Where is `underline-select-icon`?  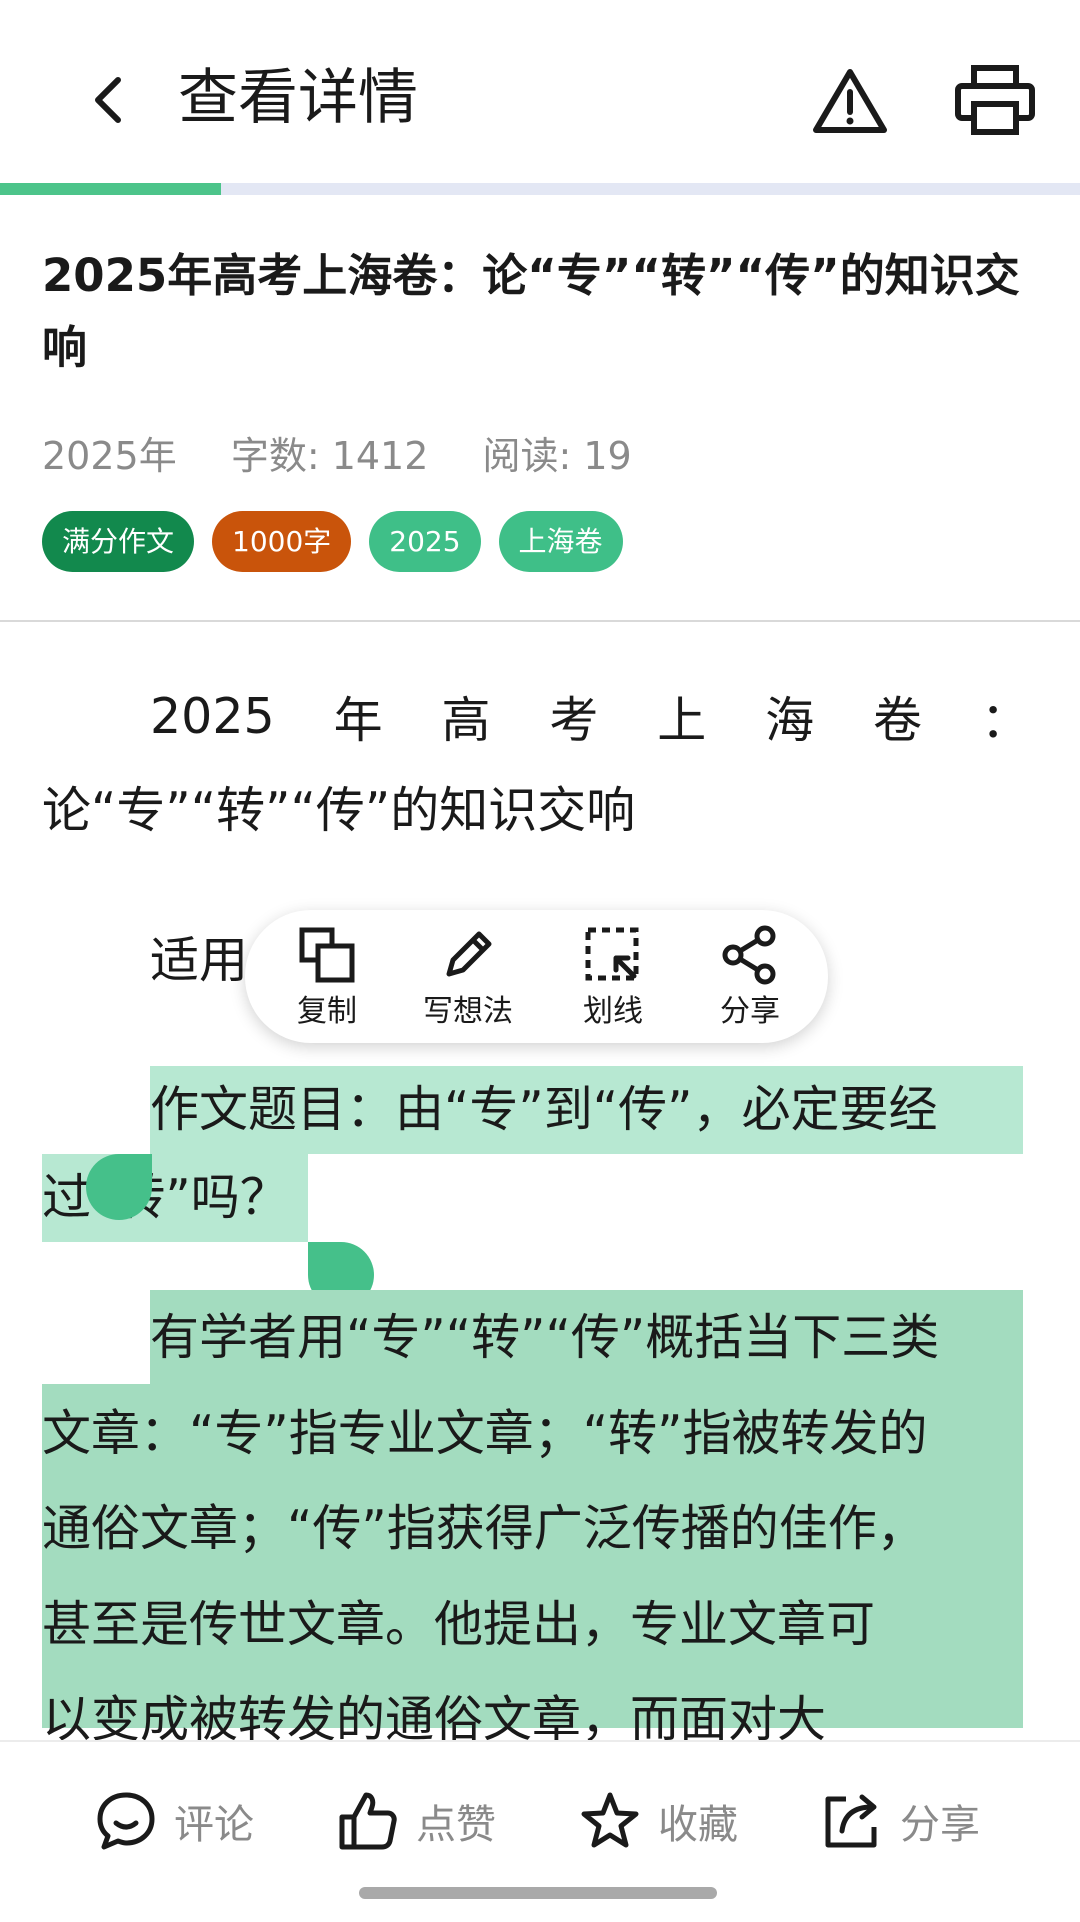
underline-select-icon is located at coordinates (612, 954).